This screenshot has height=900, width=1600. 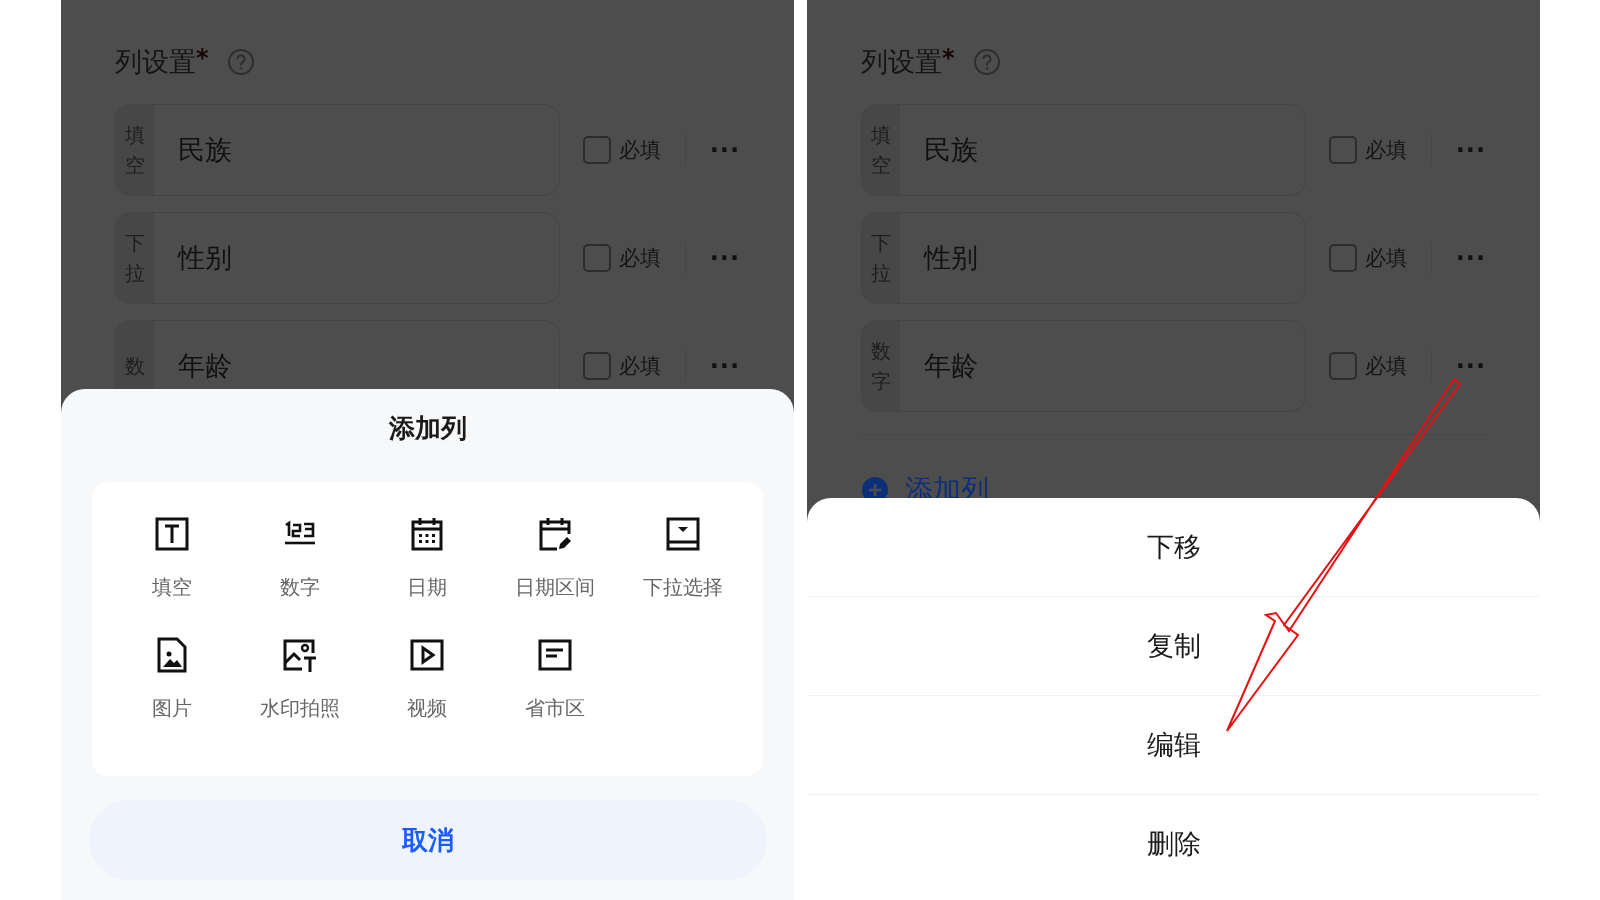 What do you see at coordinates (427, 428) in the screenshot?
I see `sheet-title: 添加列` at bounding box center [427, 428].